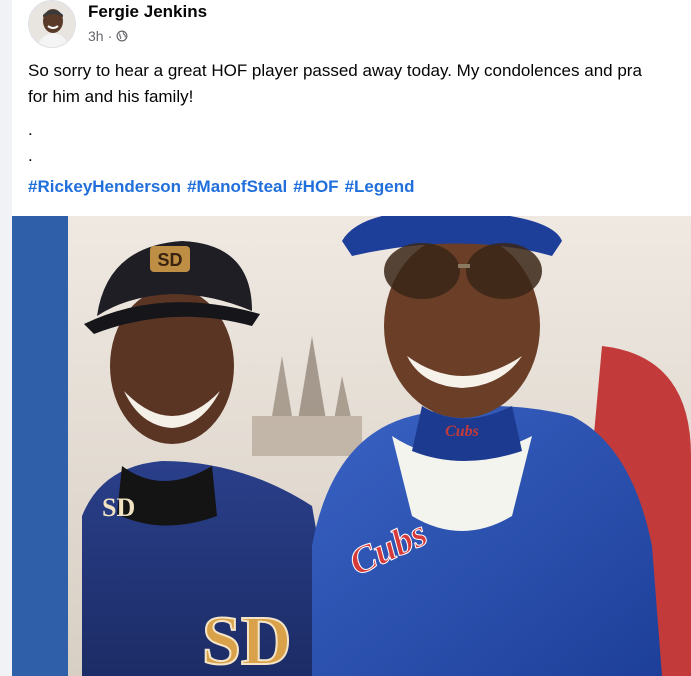 The image size is (691, 676). What do you see at coordinates (52, 24) in the screenshot?
I see `author-avatar` at bounding box center [52, 24].